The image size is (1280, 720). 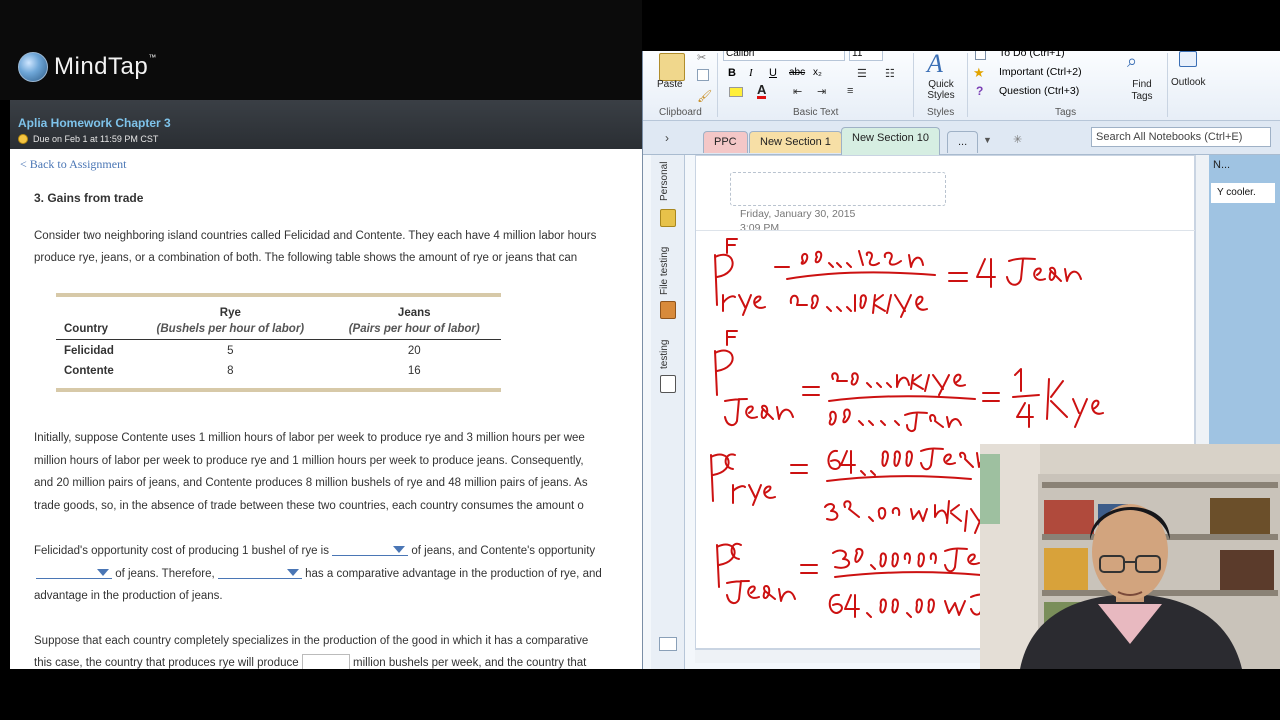 What do you see at coordinates (935, 65) in the screenshot?
I see `quick-styles-icon: A` at bounding box center [935, 65].